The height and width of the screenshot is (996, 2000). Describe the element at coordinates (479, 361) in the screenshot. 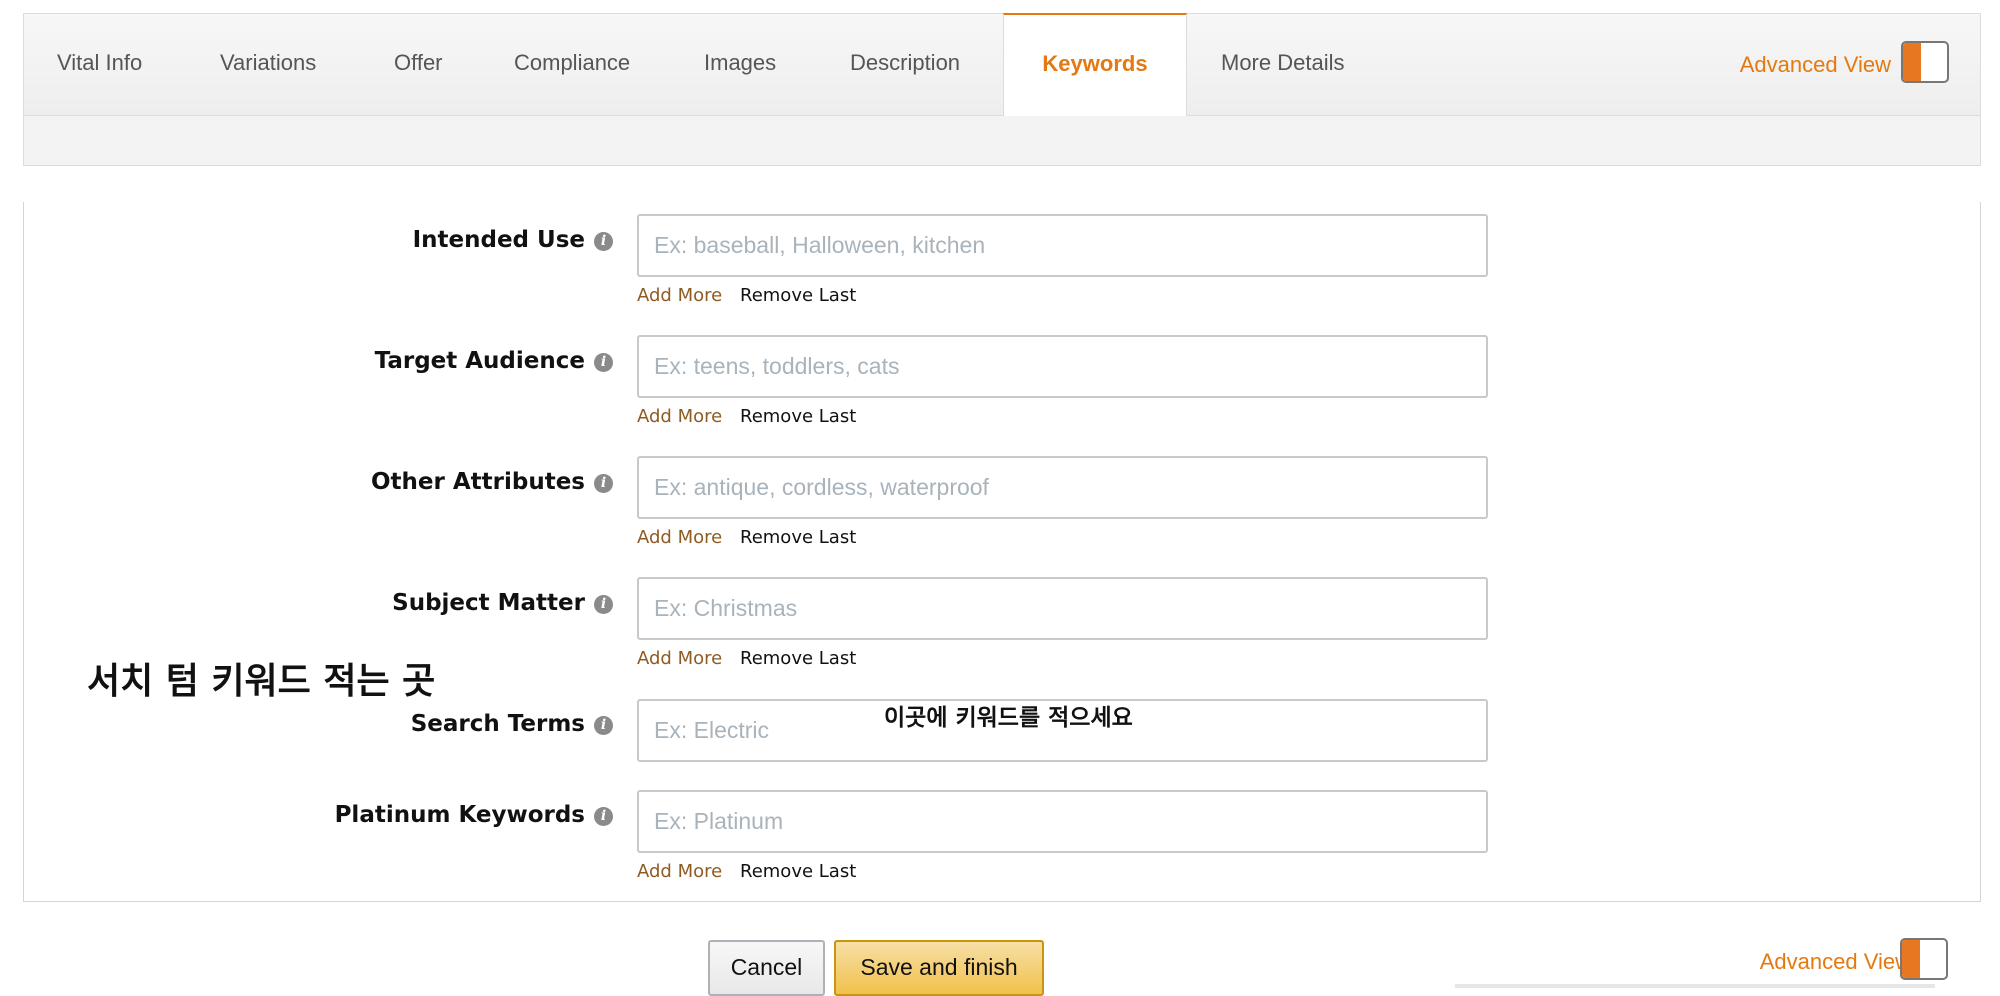

I see `label-target-audience: Target Audience` at that location.